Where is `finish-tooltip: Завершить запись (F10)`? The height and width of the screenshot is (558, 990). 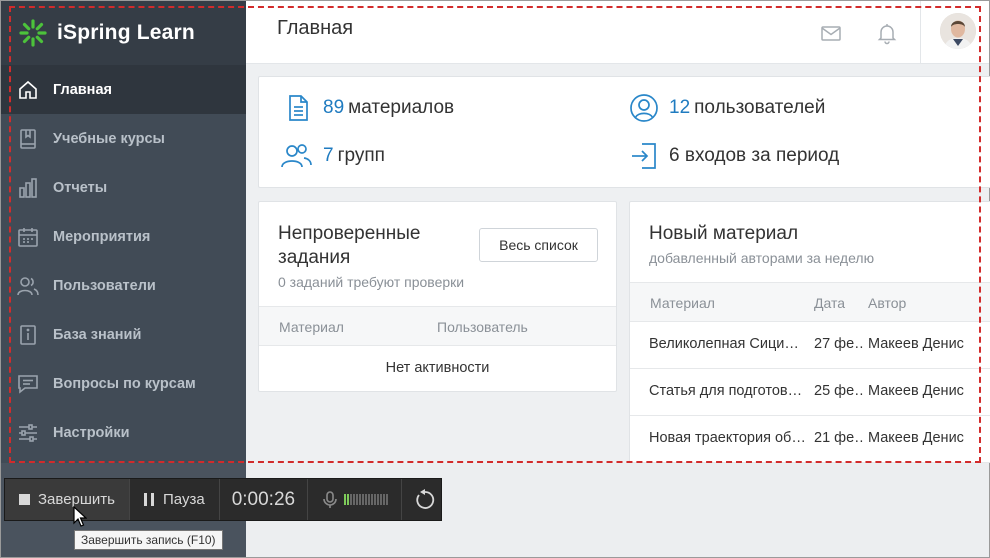 finish-tooltip: Завершить запись (F10) is located at coordinates (148, 540).